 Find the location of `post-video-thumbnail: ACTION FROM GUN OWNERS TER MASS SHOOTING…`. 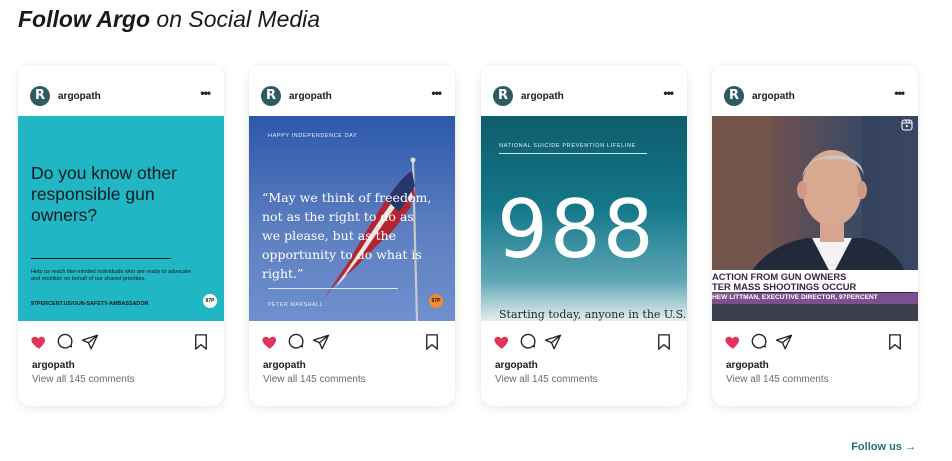

post-video-thumbnail: ACTION FROM GUN OWNERS TER MASS SHOOTING… is located at coordinates (815, 218).